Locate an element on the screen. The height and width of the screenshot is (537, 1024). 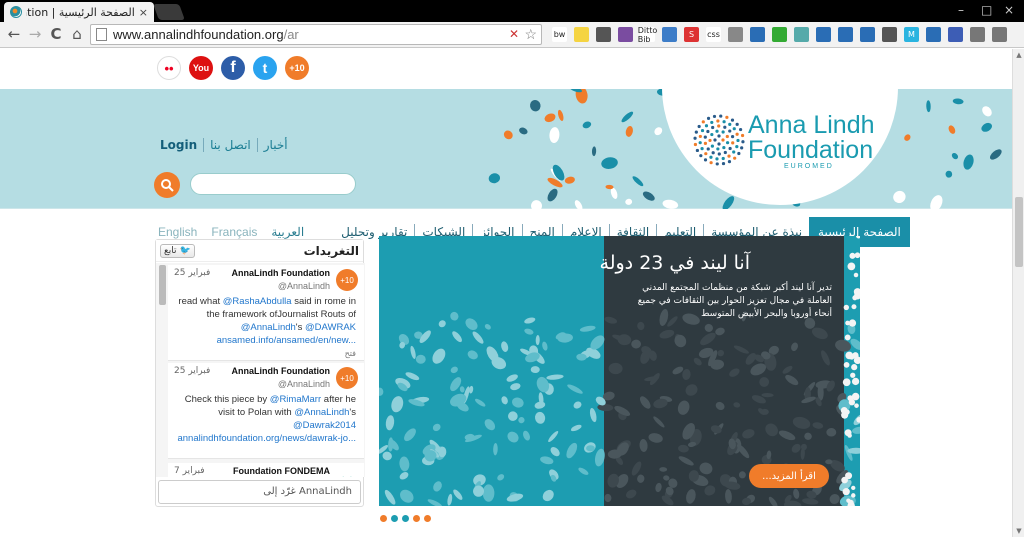
tweet-mention: @Dawrak2014 is located at coordinates (324, 425).